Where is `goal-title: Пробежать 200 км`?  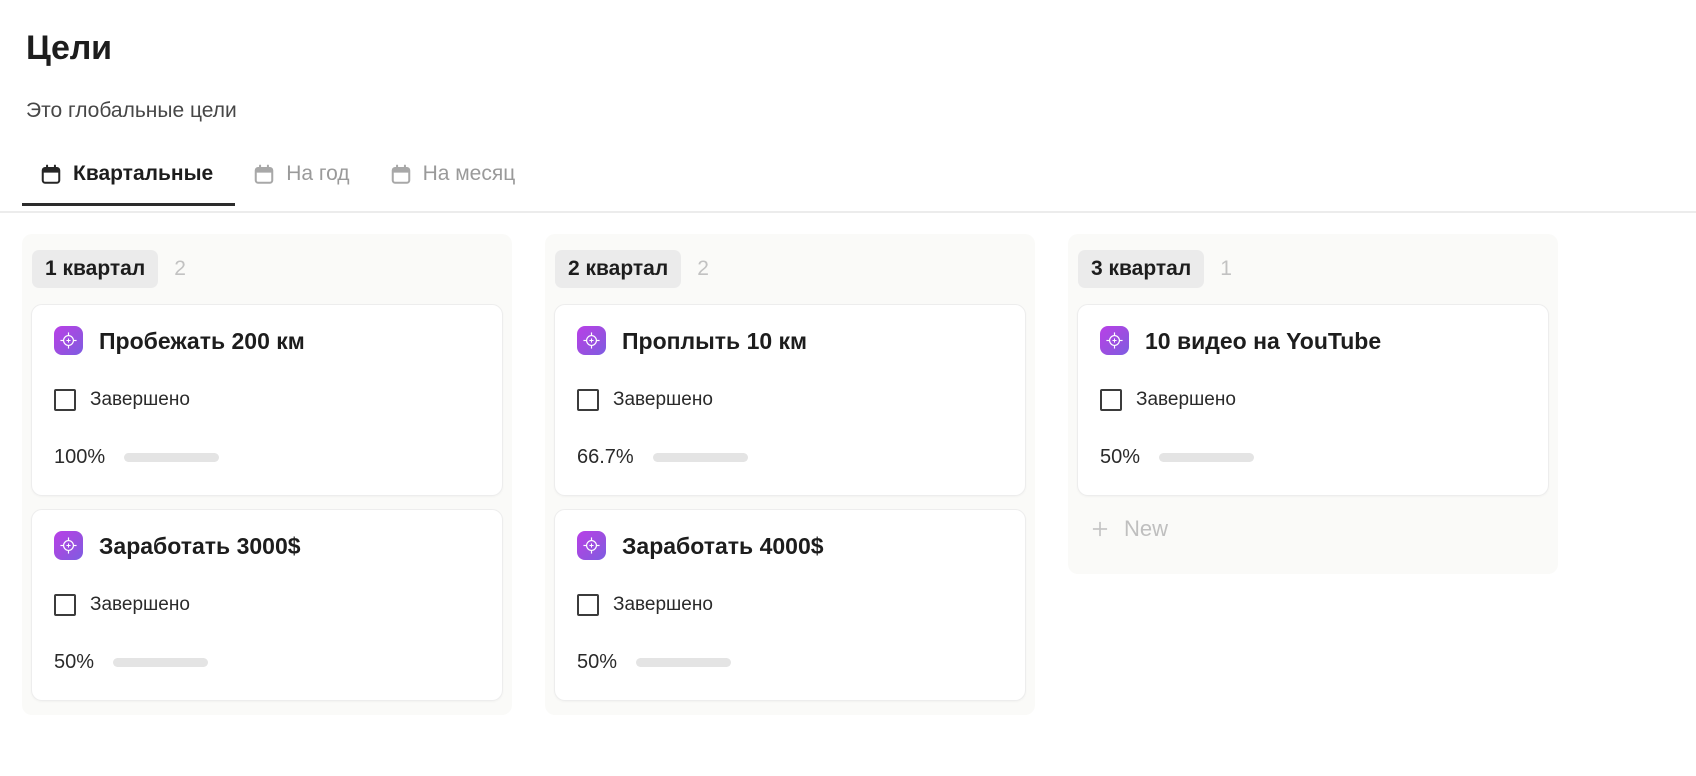
goal-title: Пробежать 200 км is located at coordinates (202, 340).